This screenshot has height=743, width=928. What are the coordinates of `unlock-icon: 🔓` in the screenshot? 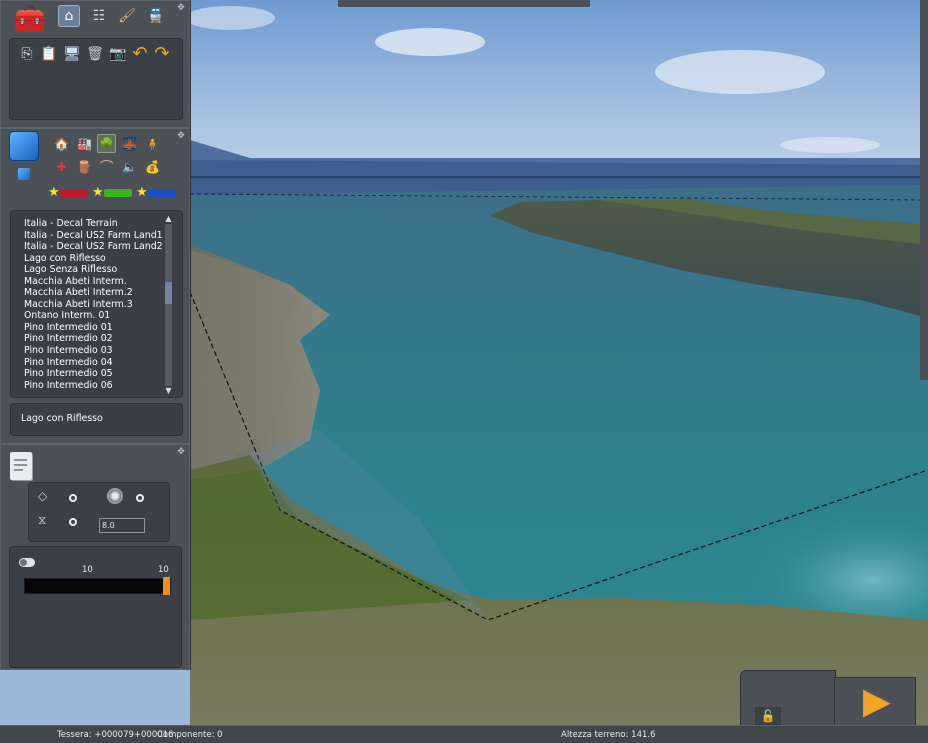 It's located at (768, 716).